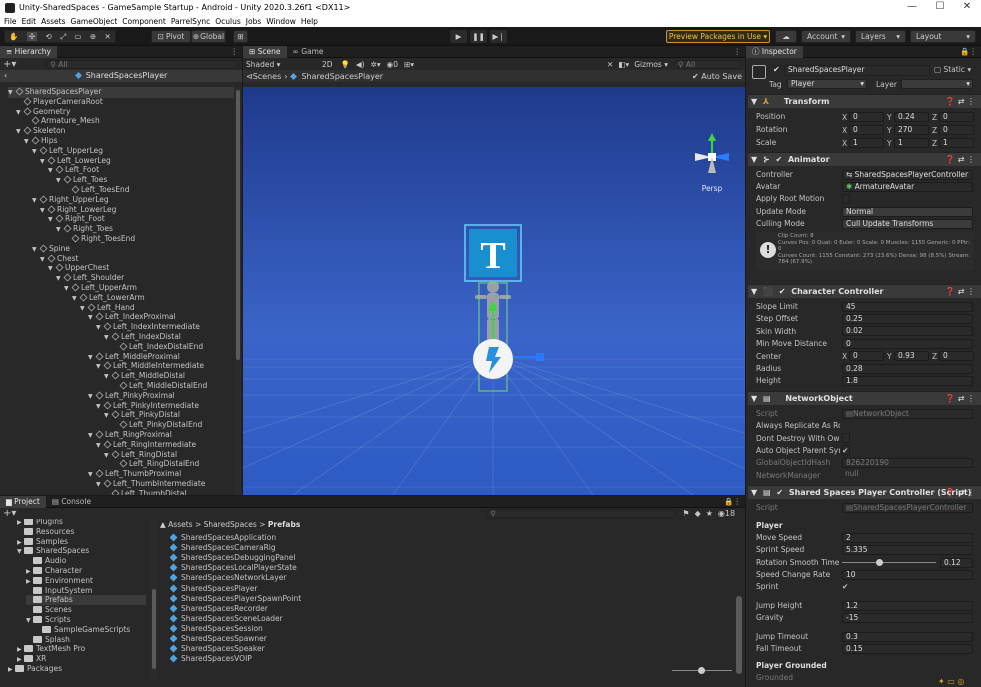 The height and width of the screenshot is (687, 981). What do you see at coordinates (154, 629) in the screenshot?
I see `scrollbar-thumb` at bounding box center [154, 629].